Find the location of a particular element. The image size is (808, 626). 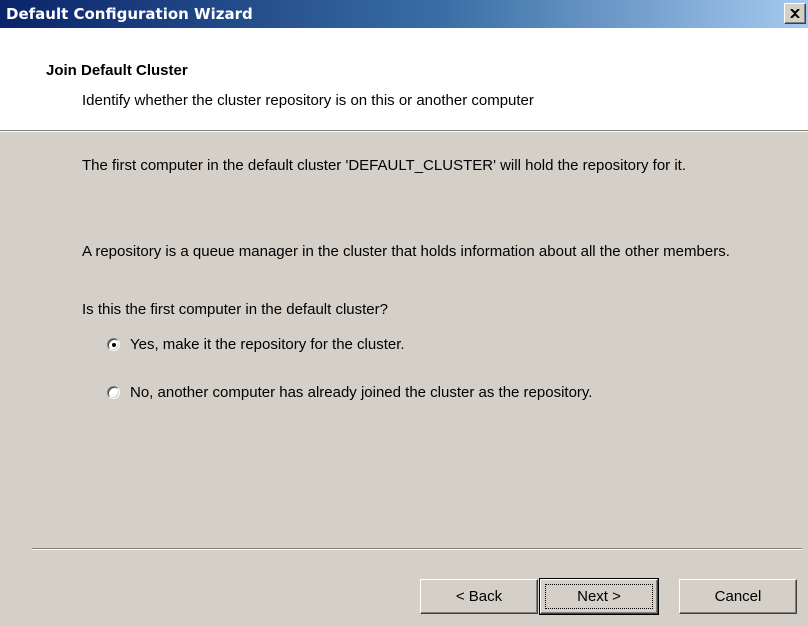

header-divider is located at coordinates (404, 131).